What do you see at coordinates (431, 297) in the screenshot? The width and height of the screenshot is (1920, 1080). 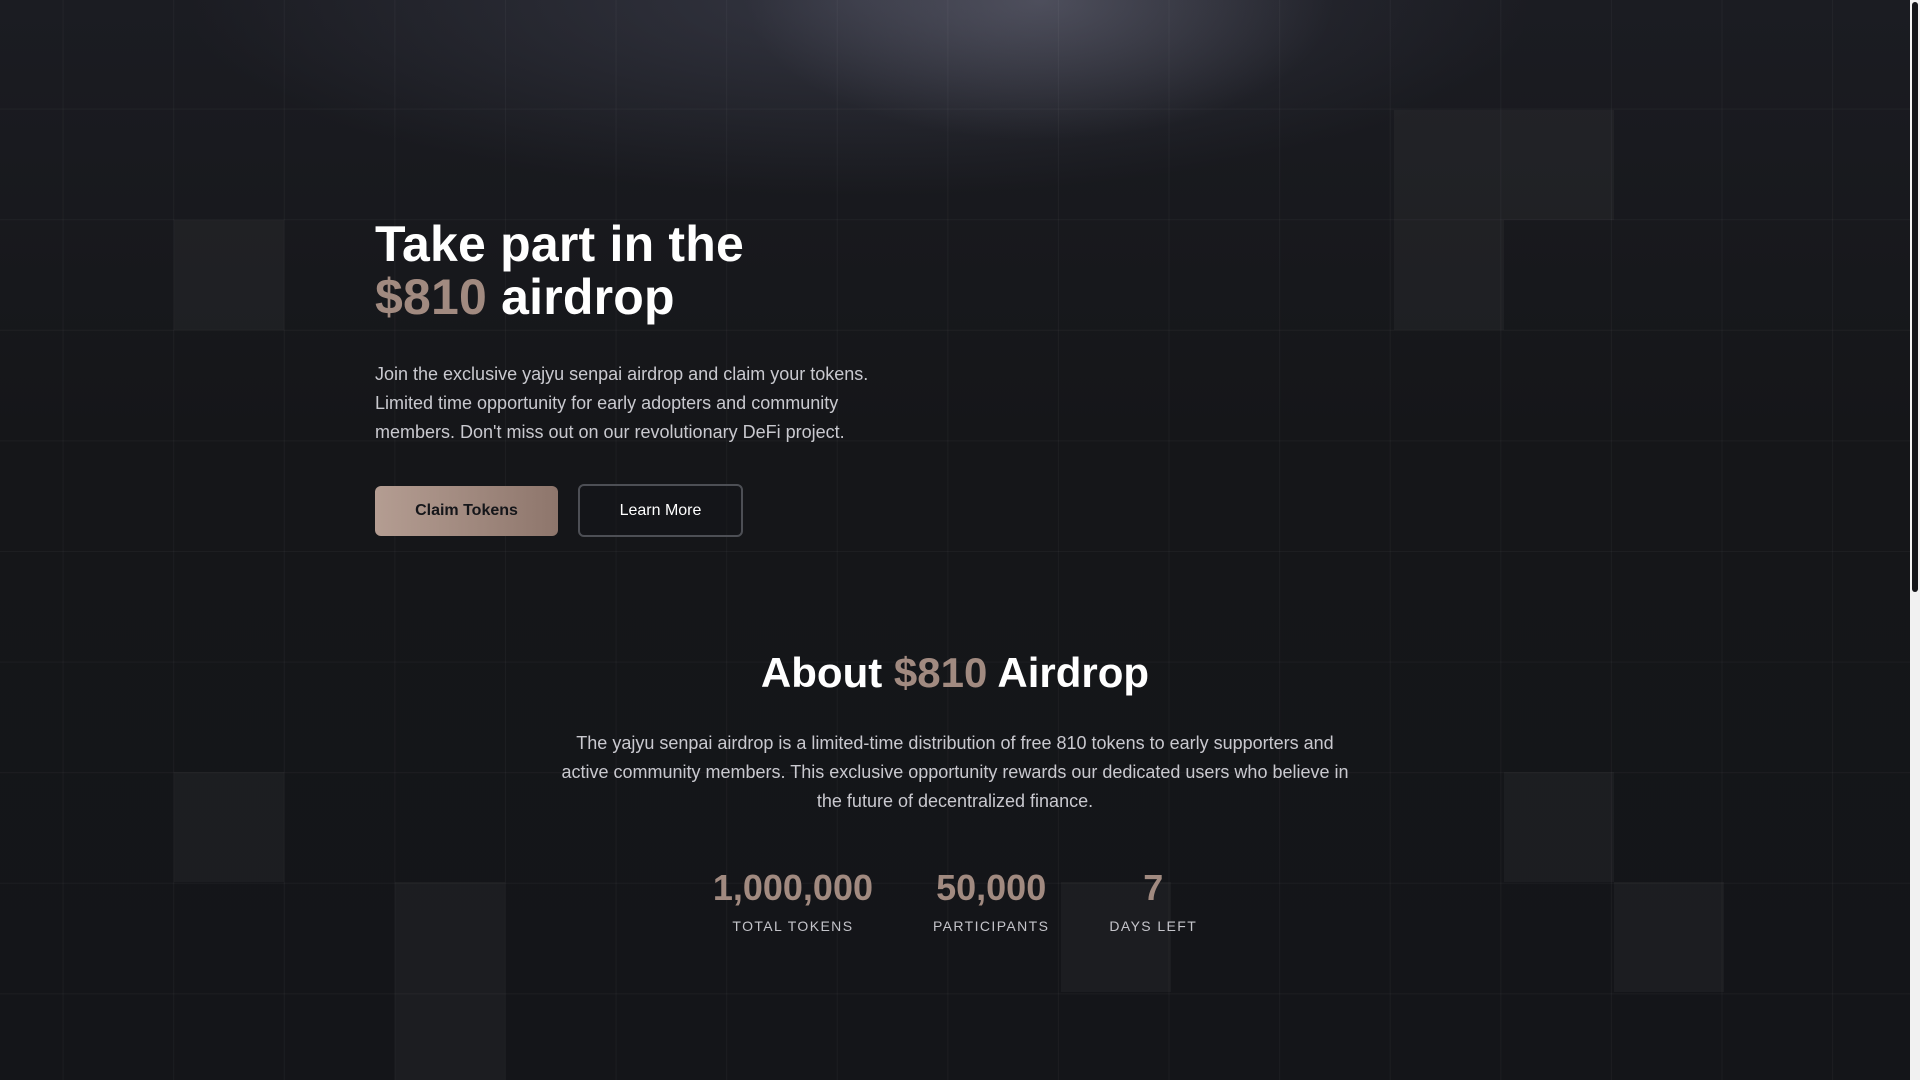 I see `hero-title-accent: $810` at bounding box center [431, 297].